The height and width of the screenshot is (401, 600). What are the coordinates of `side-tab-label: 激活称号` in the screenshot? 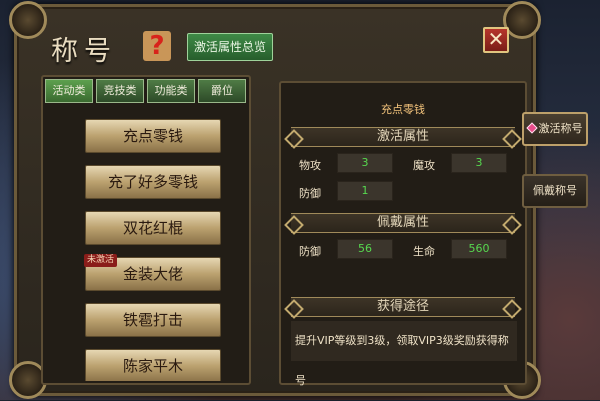 It's located at (560, 128).